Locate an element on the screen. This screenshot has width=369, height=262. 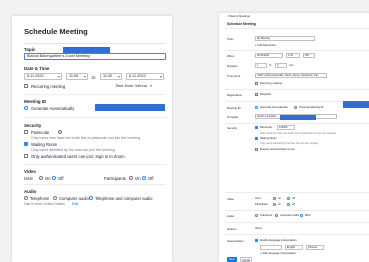
end-date-select: 6.11.2022 is located at coordinates (145, 76).